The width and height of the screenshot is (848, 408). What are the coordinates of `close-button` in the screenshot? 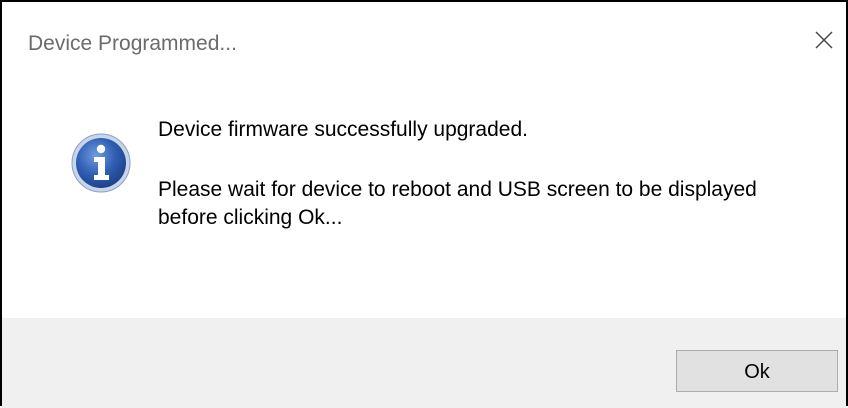 It's located at (826, 40).